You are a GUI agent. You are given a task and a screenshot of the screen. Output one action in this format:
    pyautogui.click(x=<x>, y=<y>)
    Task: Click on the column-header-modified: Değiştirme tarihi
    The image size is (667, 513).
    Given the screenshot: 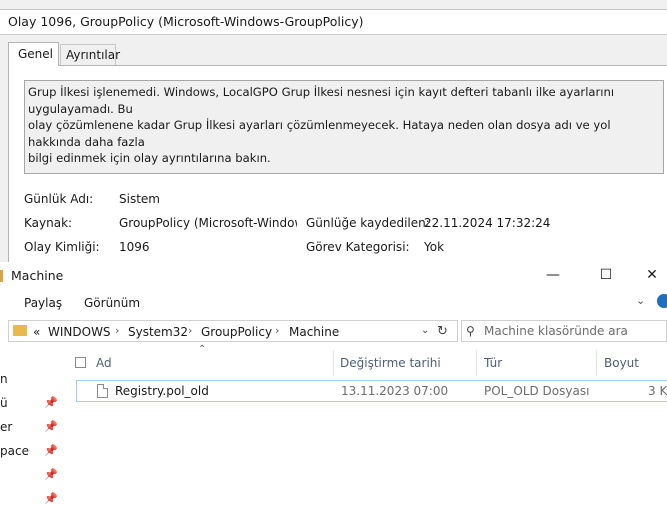 What is the action you would take?
    pyautogui.click(x=390, y=363)
    